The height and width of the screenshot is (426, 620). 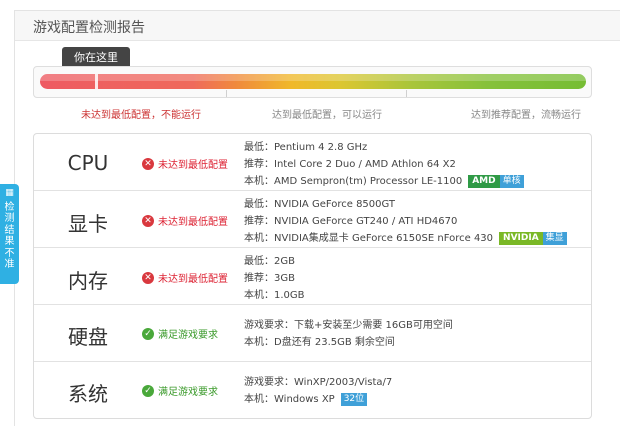 I want to click on spec-recommended: 推荐：NVIDIA GeForce GT240 / ATI HD4670, so click(x=351, y=221).